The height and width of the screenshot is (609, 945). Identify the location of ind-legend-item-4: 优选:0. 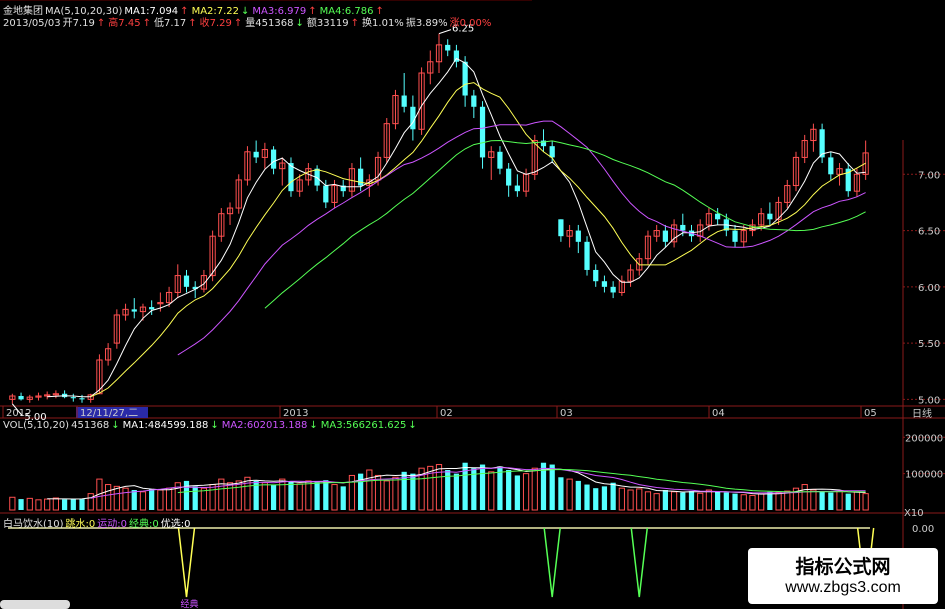
(175, 524).